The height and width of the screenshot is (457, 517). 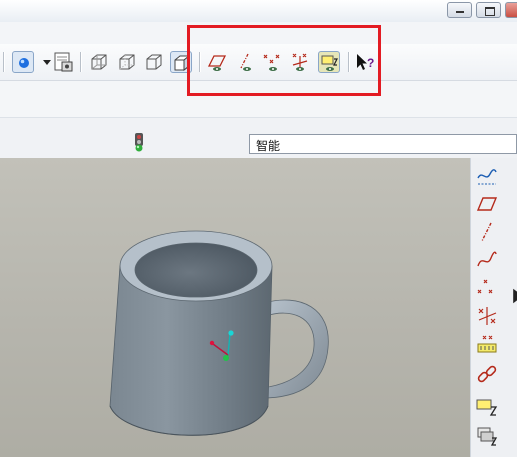 What do you see at coordinates (63, 62) in the screenshot?
I see `saved-views-icon` at bounding box center [63, 62].